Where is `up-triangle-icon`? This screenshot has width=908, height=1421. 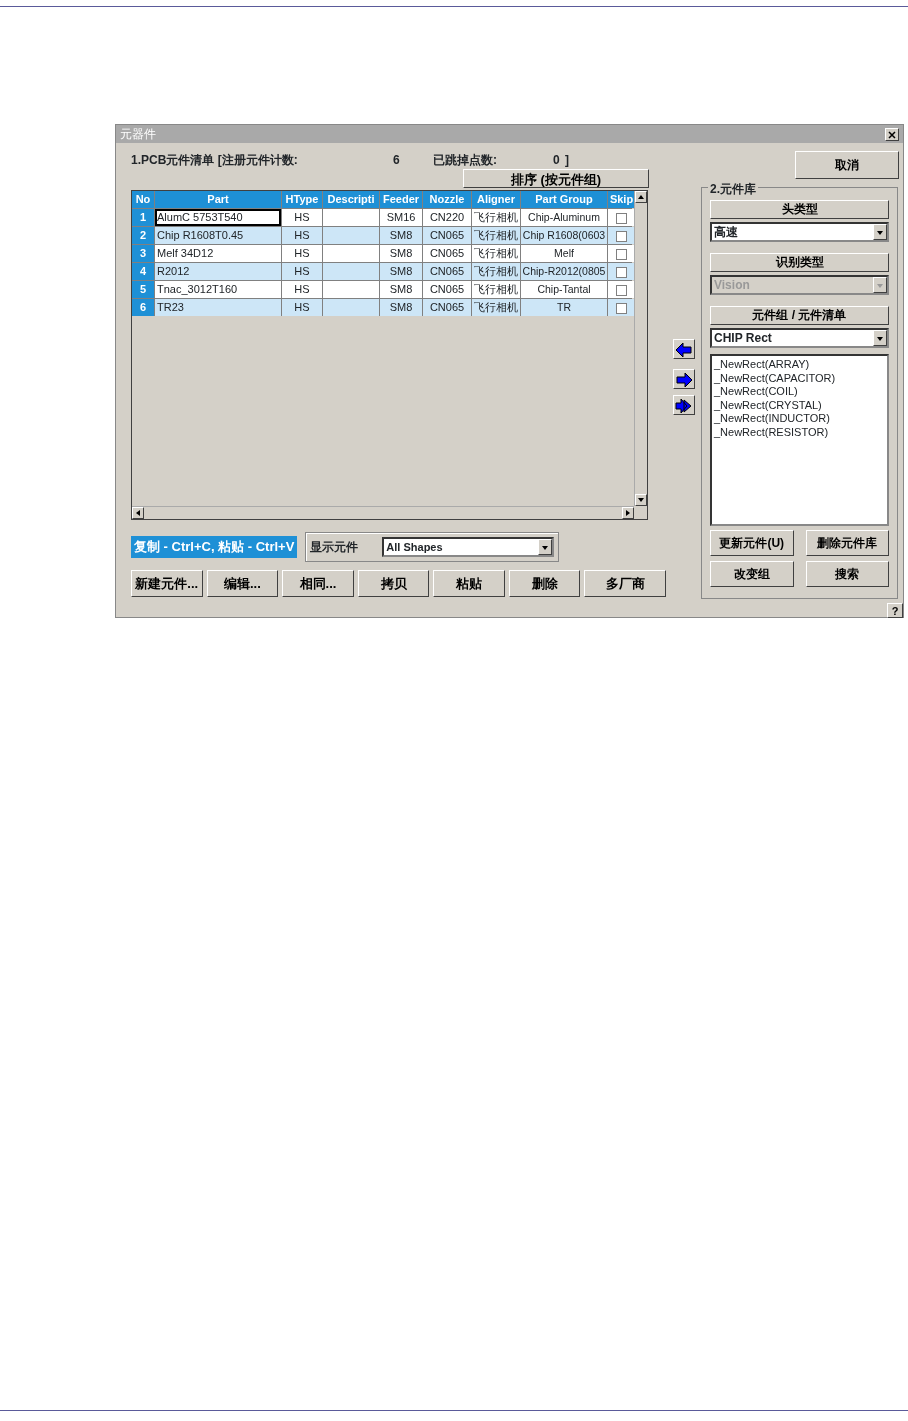
up-triangle-icon is located at coordinates (641, 197).